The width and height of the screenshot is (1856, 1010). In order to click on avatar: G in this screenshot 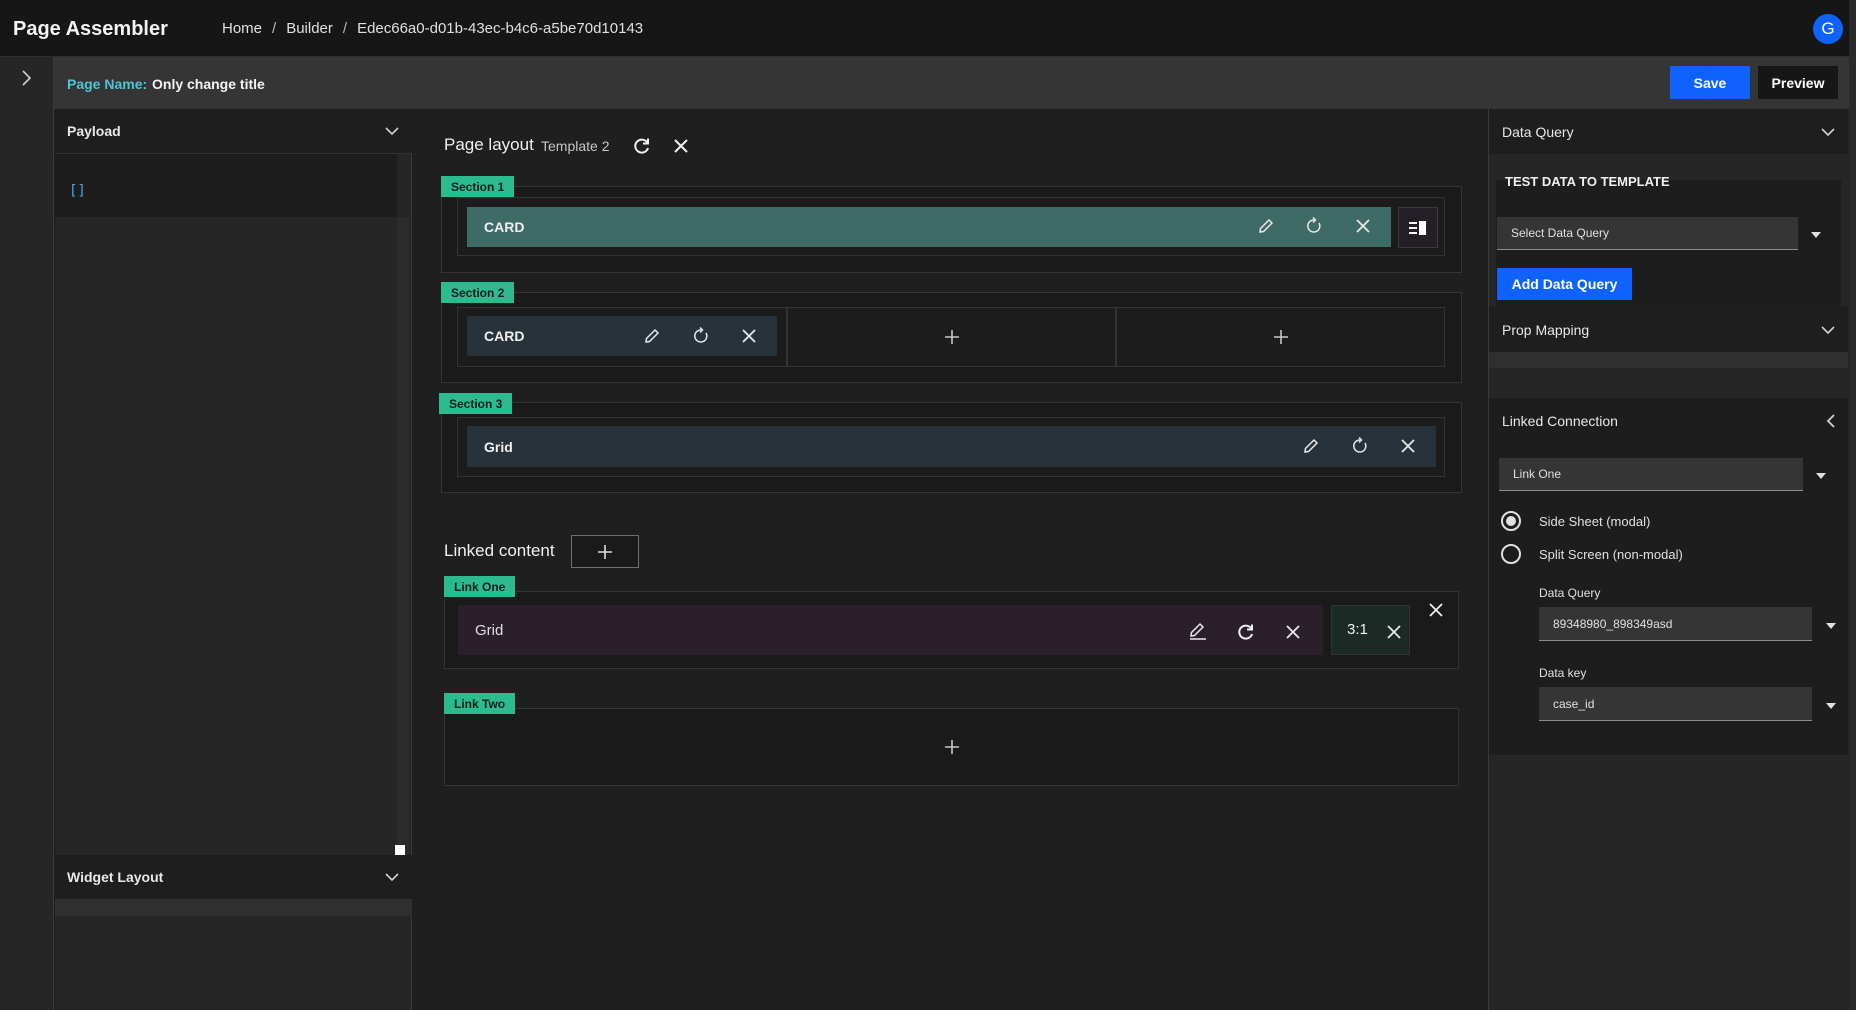, I will do `click(1828, 29)`.